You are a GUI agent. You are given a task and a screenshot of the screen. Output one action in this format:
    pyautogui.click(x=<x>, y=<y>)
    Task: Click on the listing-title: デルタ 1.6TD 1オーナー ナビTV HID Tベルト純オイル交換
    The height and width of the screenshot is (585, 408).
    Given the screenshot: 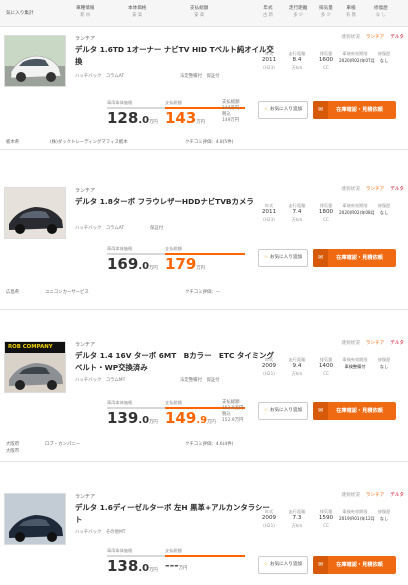 What is the action you would take?
    pyautogui.click(x=175, y=56)
    